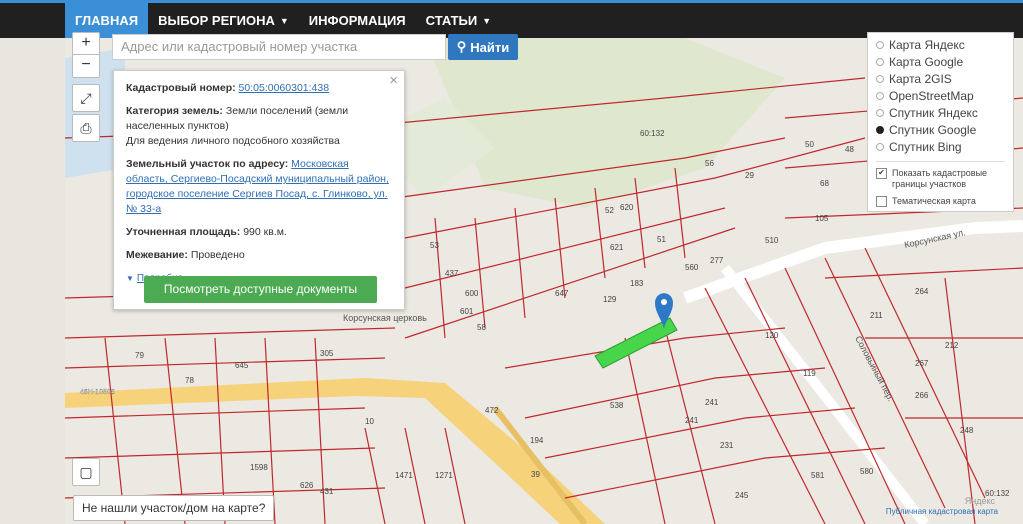 This screenshot has height=524, width=1023. What do you see at coordinates (242, 365) in the screenshot?
I see `svg-text: 645` at bounding box center [242, 365].